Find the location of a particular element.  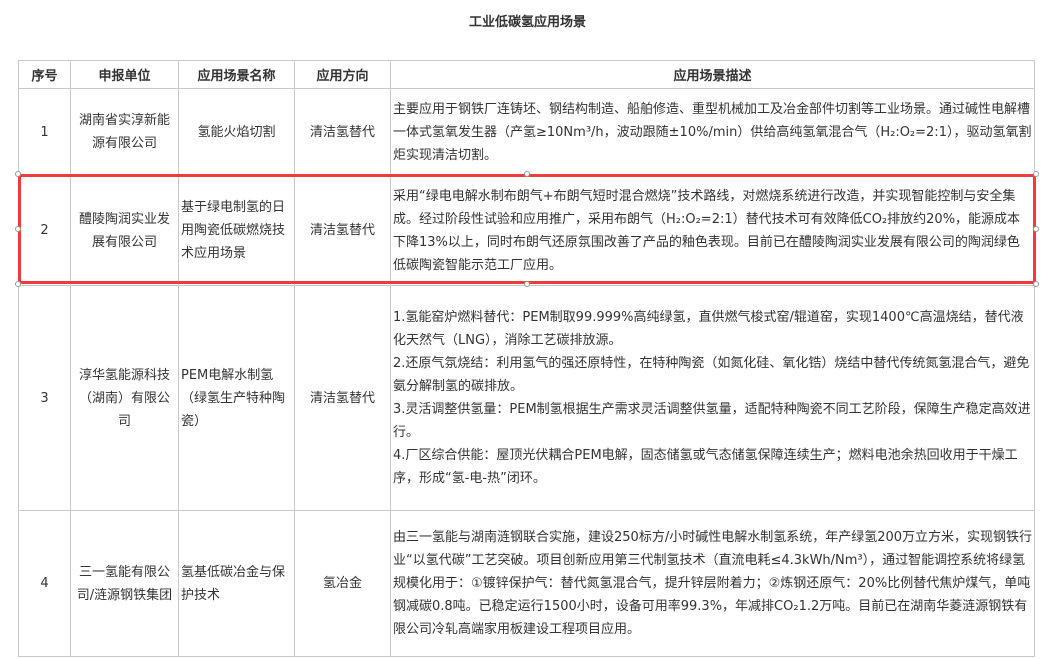

resize-handle-top-left is located at coordinates (18, 174).